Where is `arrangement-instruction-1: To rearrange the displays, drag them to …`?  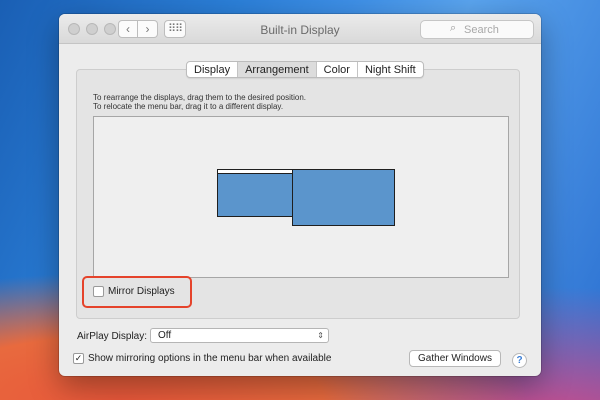 arrangement-instruction-1: To rearrange the displays, drag them to … is located at coordinates (200, 97).